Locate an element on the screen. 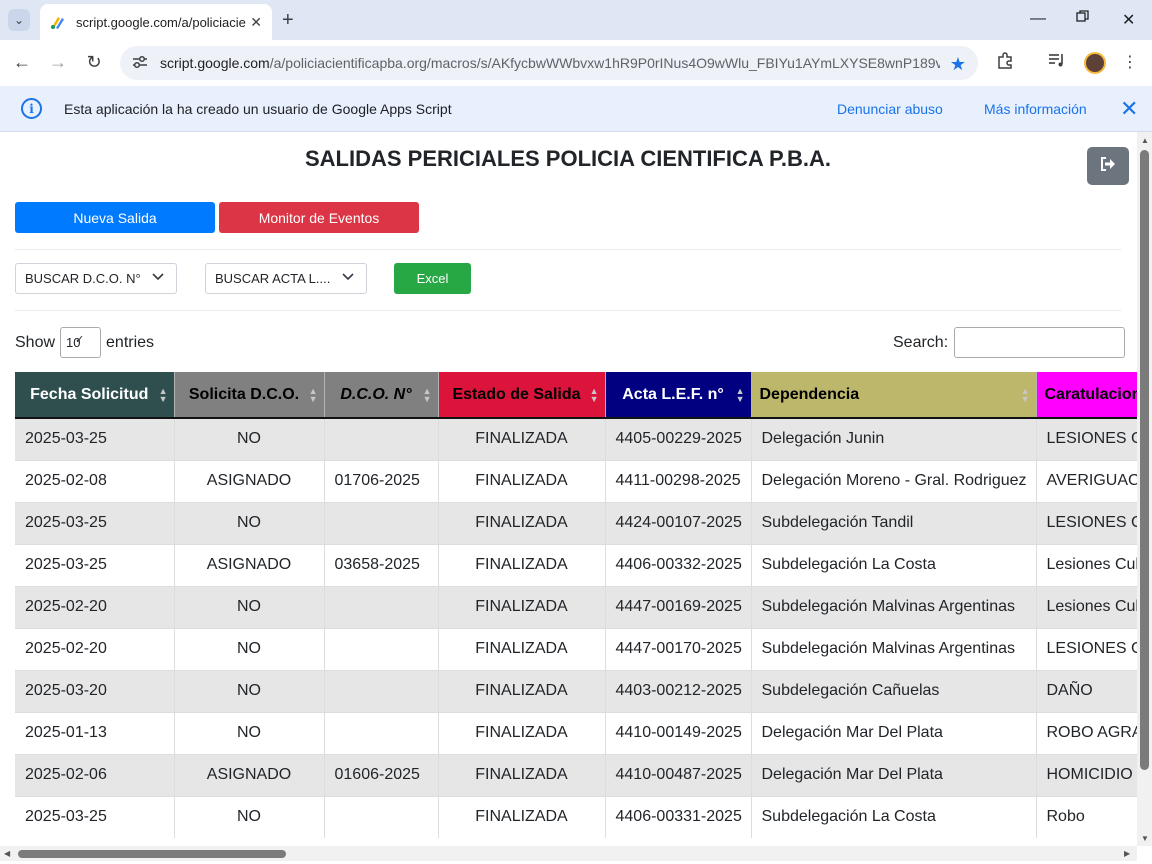 The image size is (1152, 864). table-cell: 4405-00229-2025 is located at coordinates (678, 438).